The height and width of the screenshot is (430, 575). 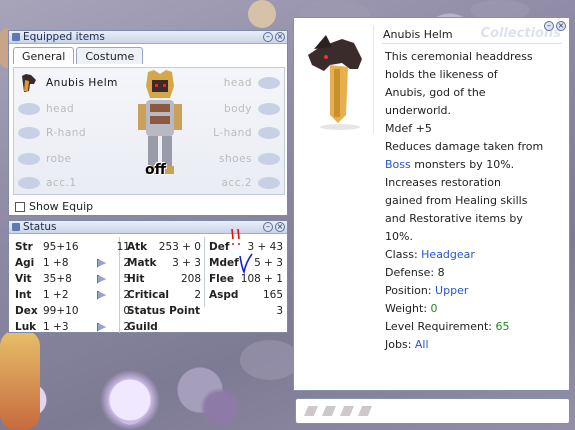 I want to click on window-title: Equipped items, so click(x=64, y=37).